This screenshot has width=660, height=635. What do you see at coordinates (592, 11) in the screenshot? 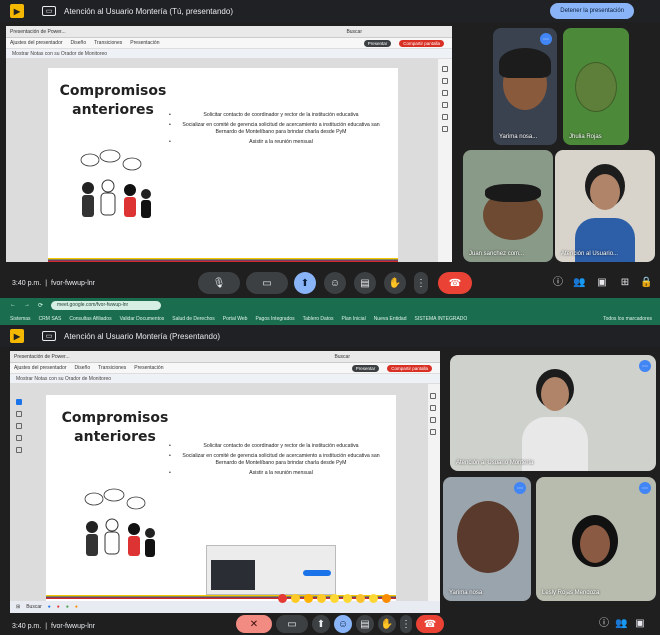
I see `stop-presenting-button: Detener la presentación` at bounding box center [592, 11].